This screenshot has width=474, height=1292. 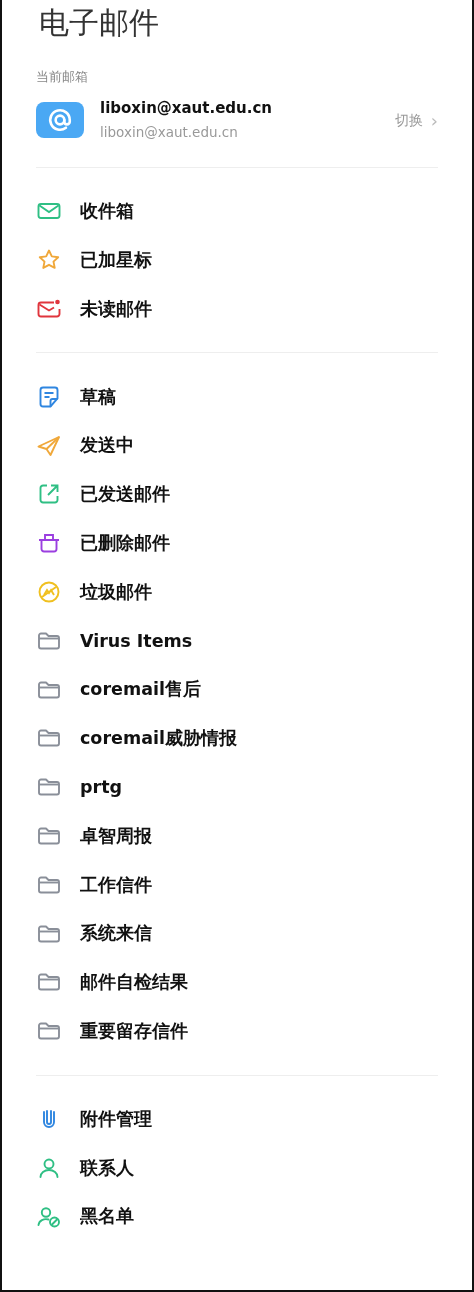 I want to click on folder-item: 已删除邮件, so click(x=237, y=543).